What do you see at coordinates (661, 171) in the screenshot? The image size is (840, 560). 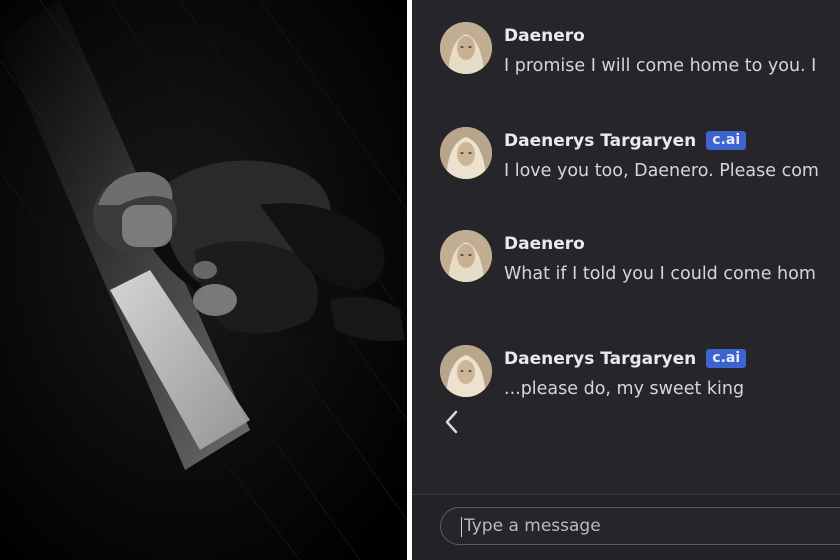 I see `message-text: I love you too, Daenero. Please com` at bounding box center [661, 171].